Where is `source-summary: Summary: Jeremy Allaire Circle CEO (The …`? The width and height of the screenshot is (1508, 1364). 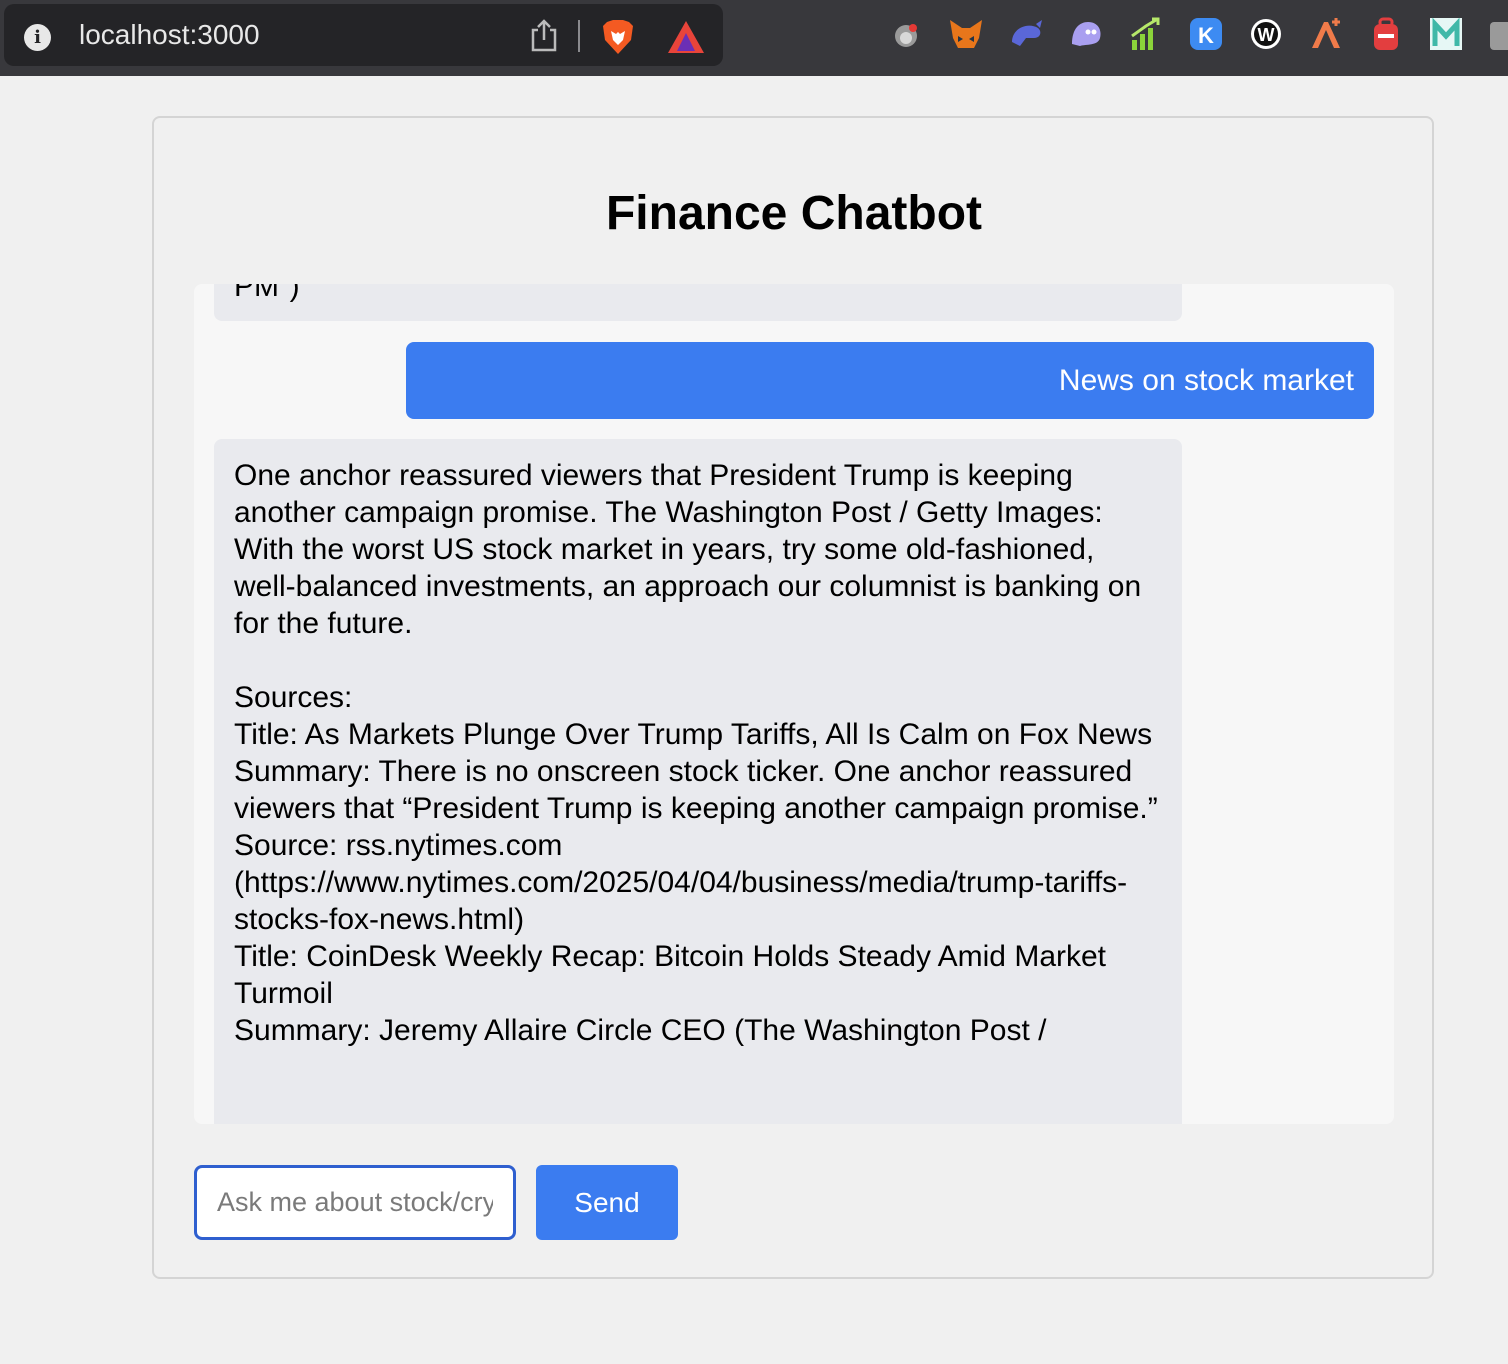 source-summary: Summary: Jeremy Allaire Circle CEO (The … is located at coordinates (640, 1030).